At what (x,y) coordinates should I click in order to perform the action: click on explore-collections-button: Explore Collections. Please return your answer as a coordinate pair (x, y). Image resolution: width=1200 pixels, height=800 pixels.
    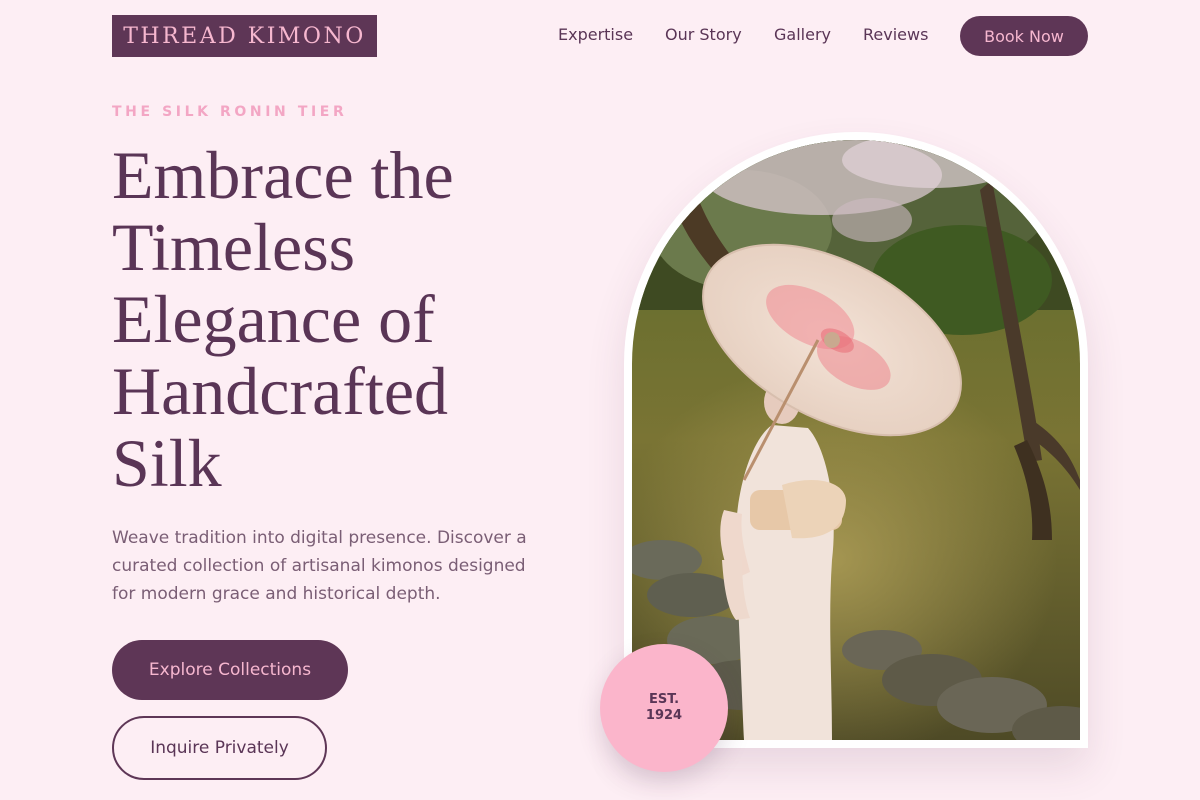
    Looking at the image, I should click on (230, 670).